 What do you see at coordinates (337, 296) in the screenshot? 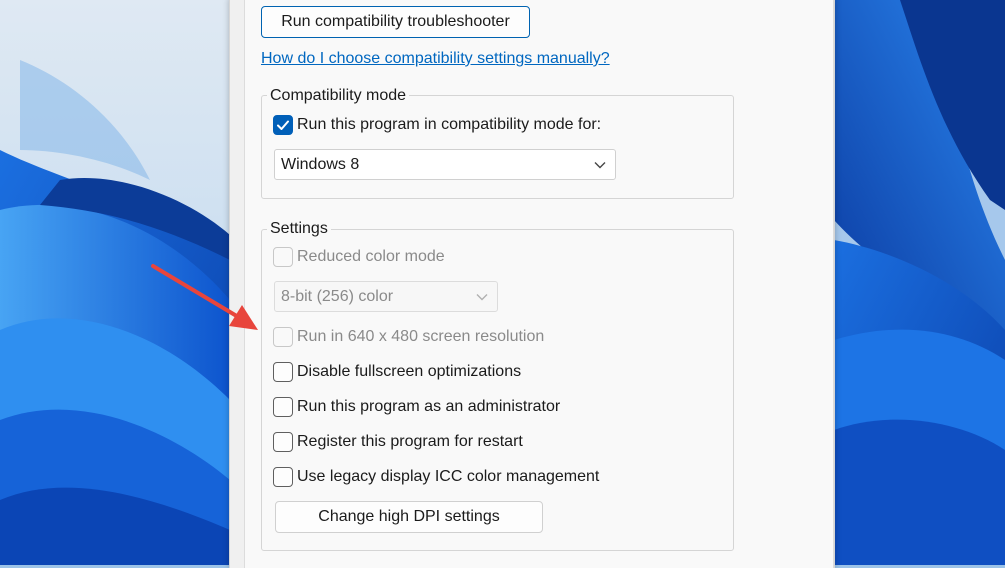
I see `color-depth-value: 8-bit (256) color` at bounding box center [337, 296].